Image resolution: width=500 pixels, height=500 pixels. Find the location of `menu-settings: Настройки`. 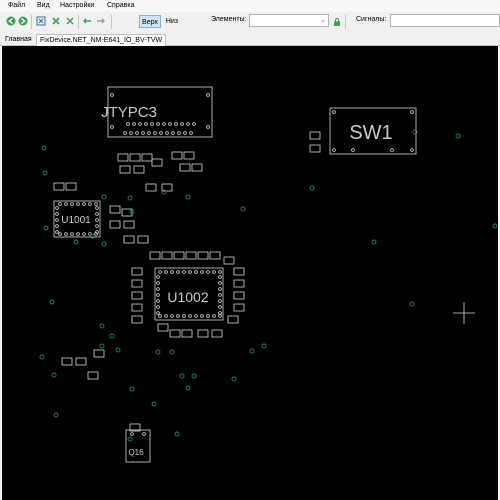

menu-settings: Настройки is located at coordinates (77, 5).